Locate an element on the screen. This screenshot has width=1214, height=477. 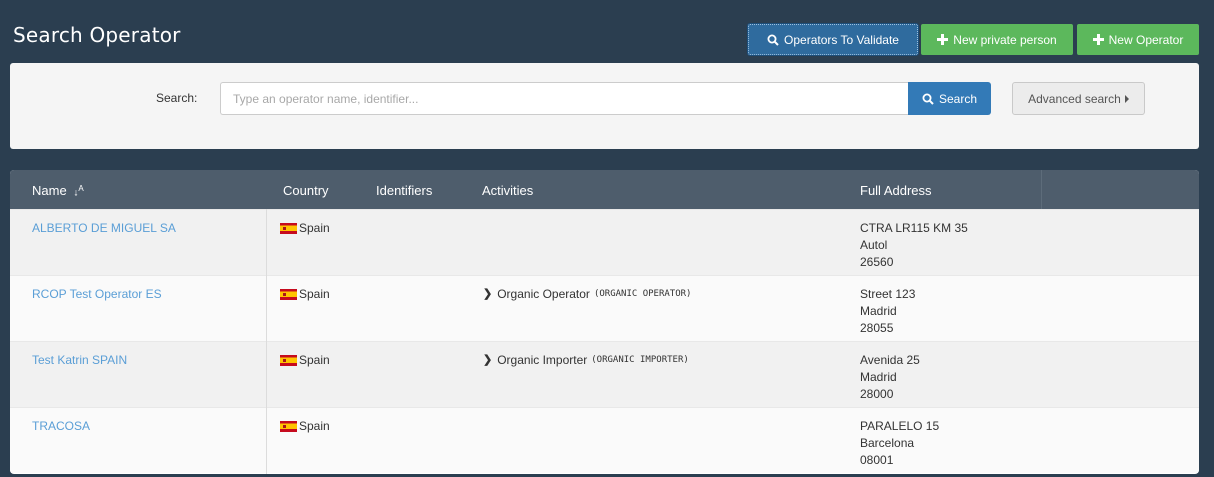
address-line: 08001 is located at coordinates (877, 460).